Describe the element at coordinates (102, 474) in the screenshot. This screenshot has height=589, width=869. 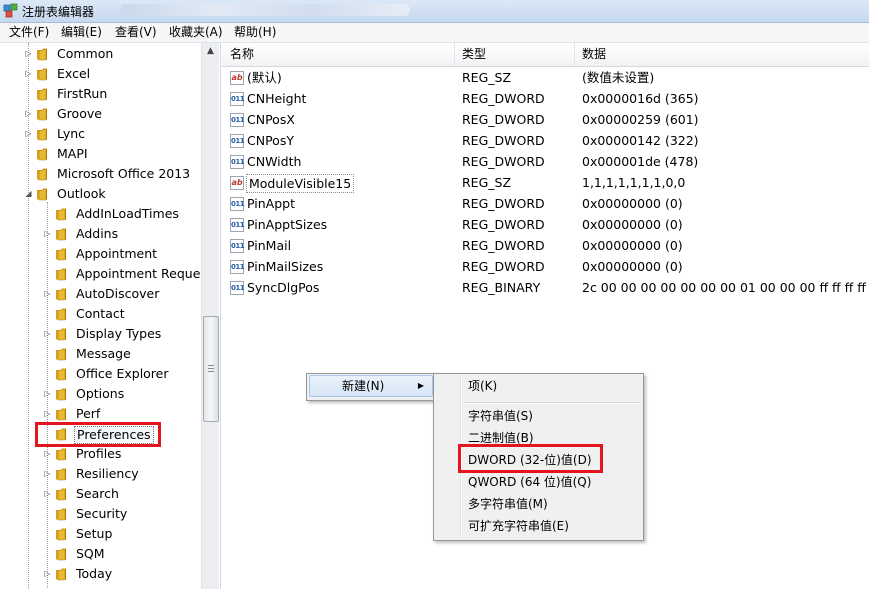
I see `tree-item: ▷ Resiliency` at that location.